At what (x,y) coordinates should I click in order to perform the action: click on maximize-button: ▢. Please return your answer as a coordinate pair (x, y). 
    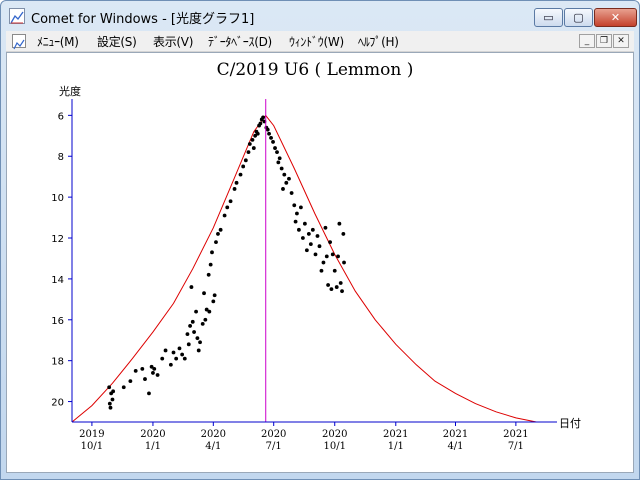
    Looking at the image, I should click on (578, 17).